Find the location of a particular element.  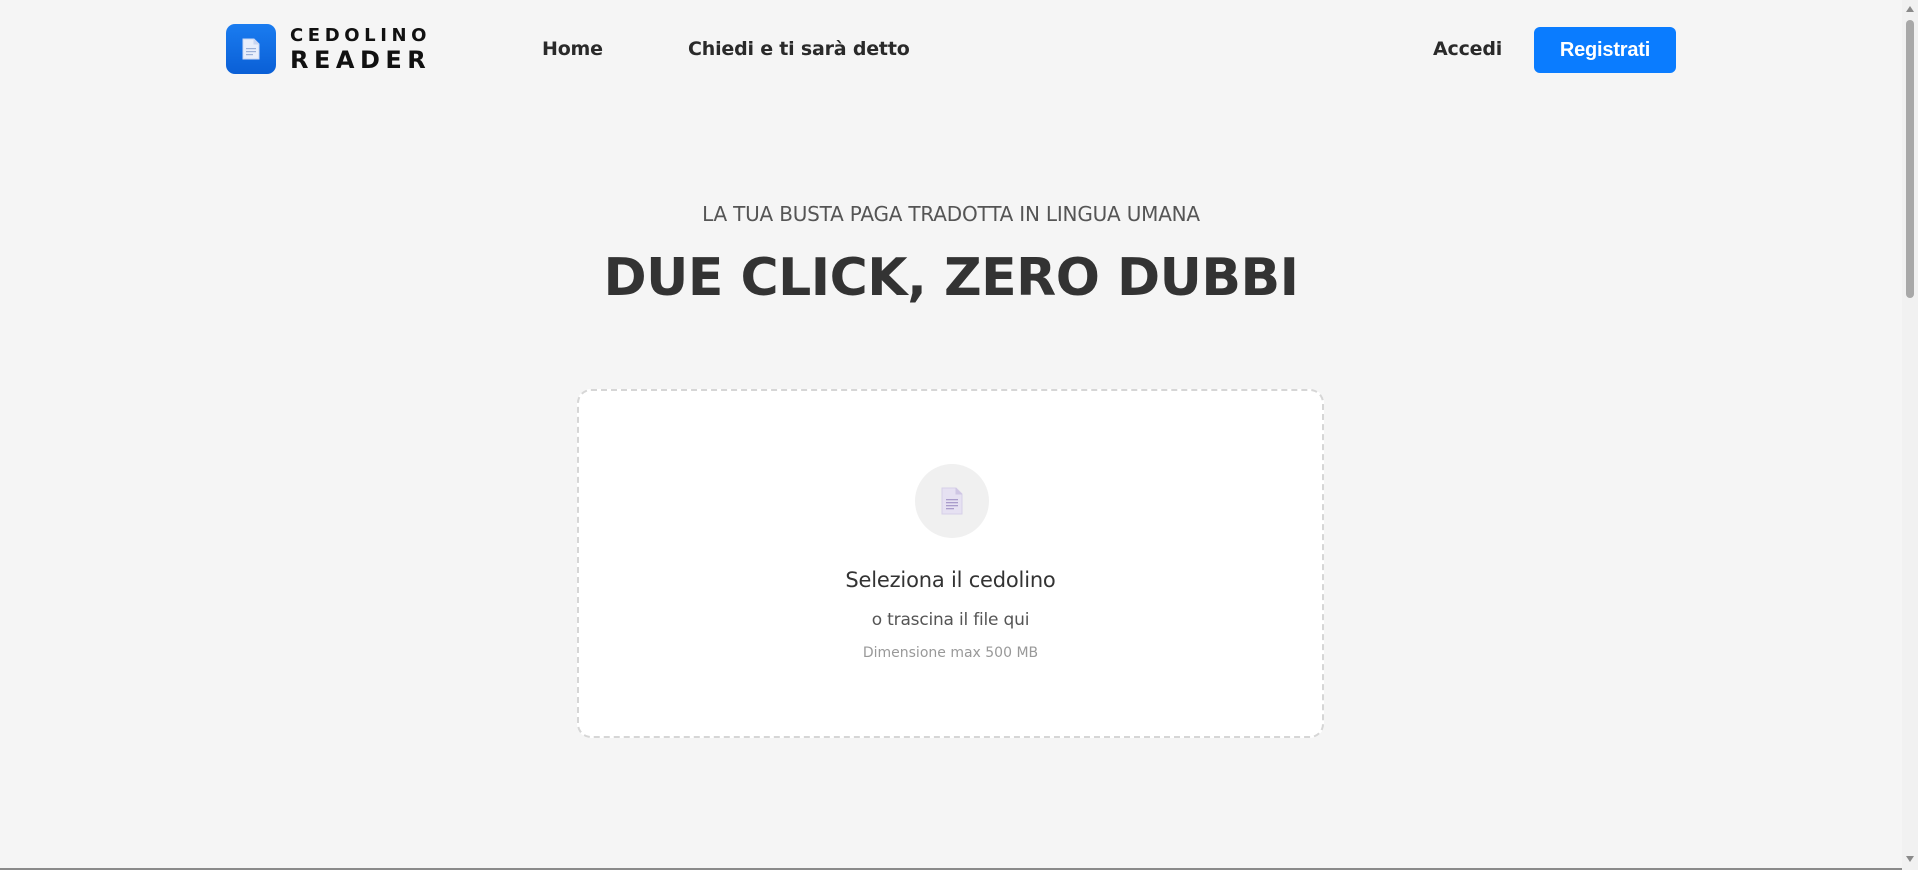

vertical-scrollbar is located at coordinates (1910, 435).